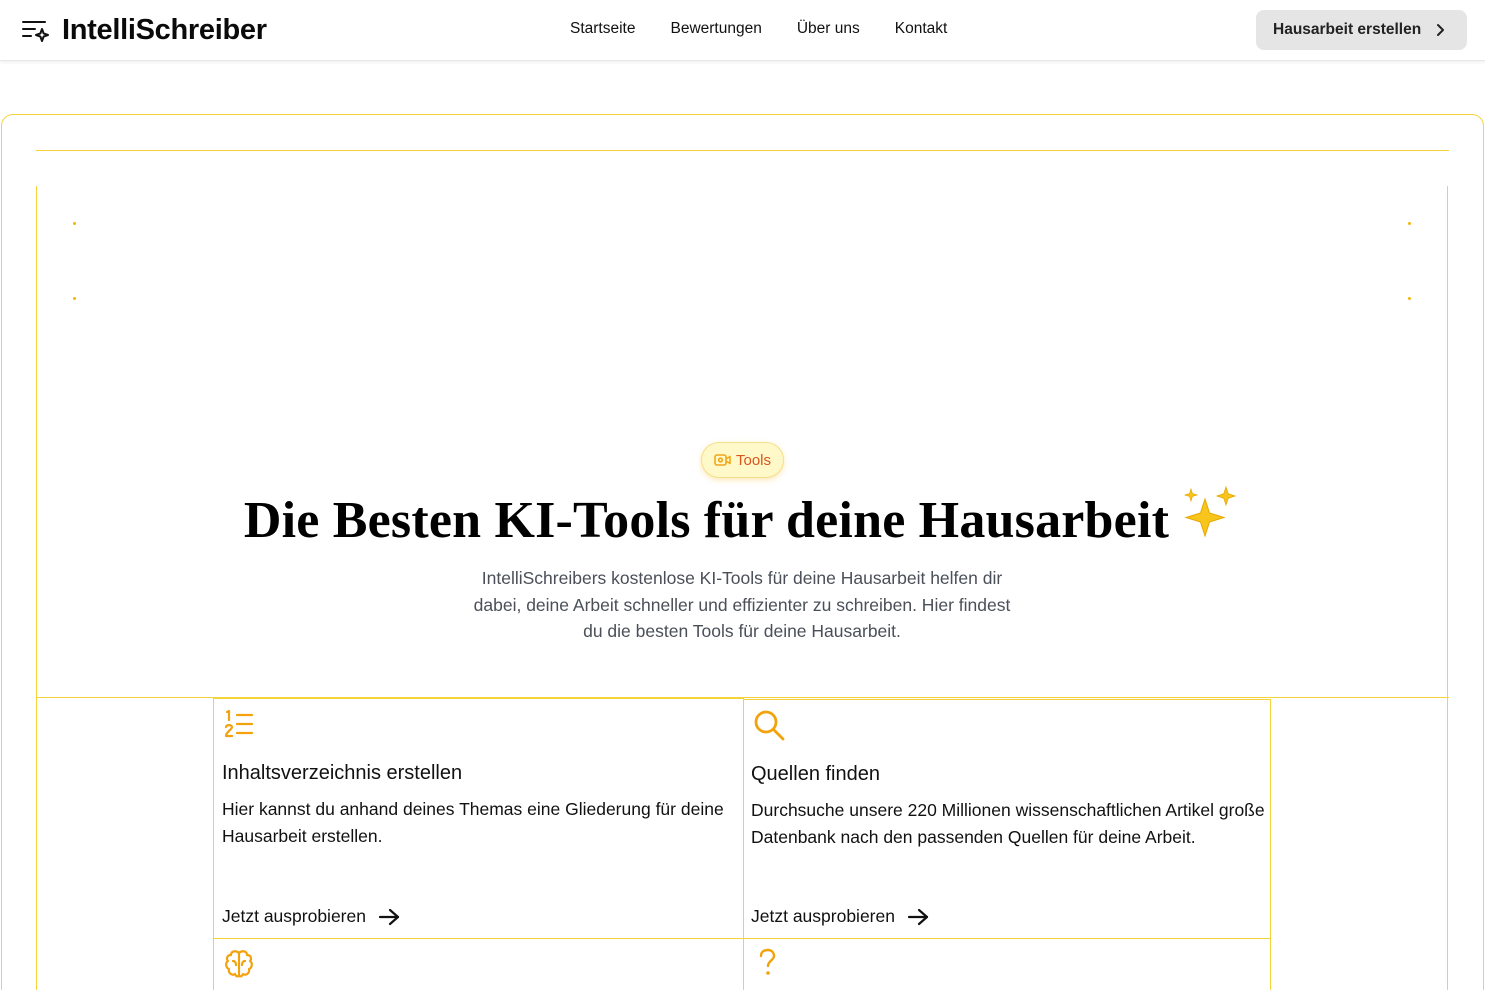  What do you see at coordinates (36, 30) in the screenshot?
I see `logo-icon` at bounding box center [36, 30].